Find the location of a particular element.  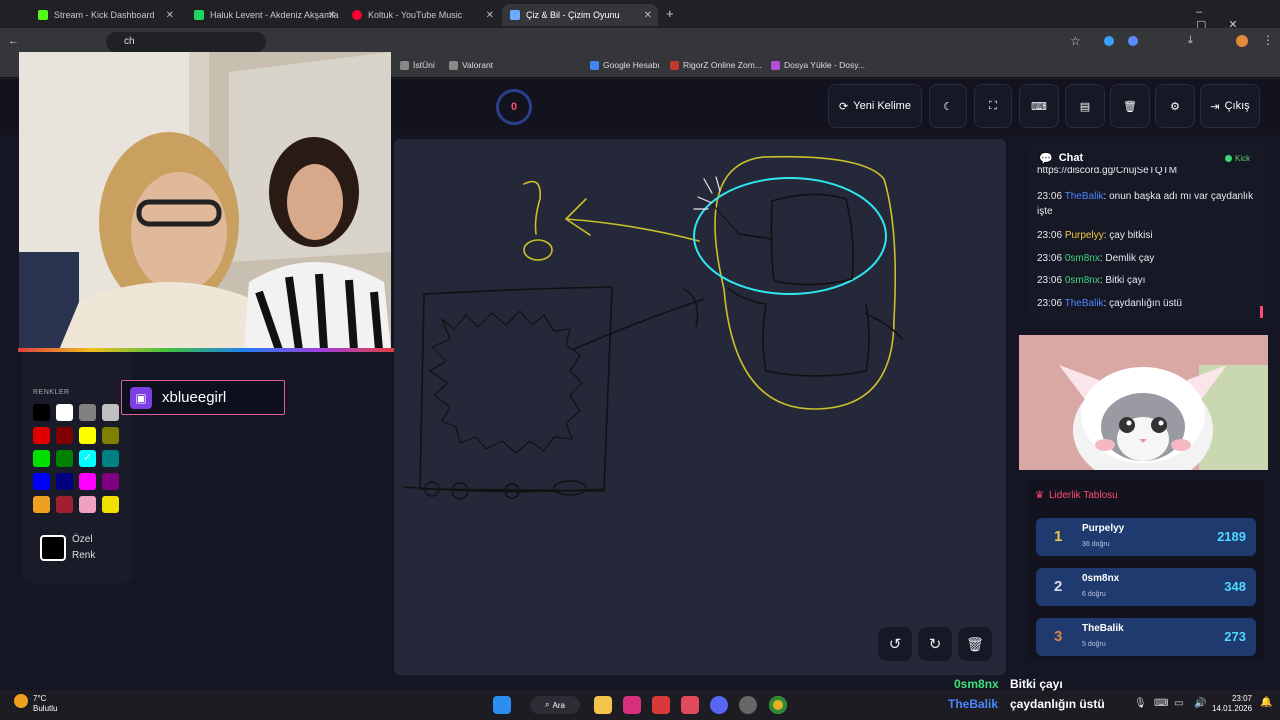

bookmark-item: Valorant is located at coordinates (471, 65).